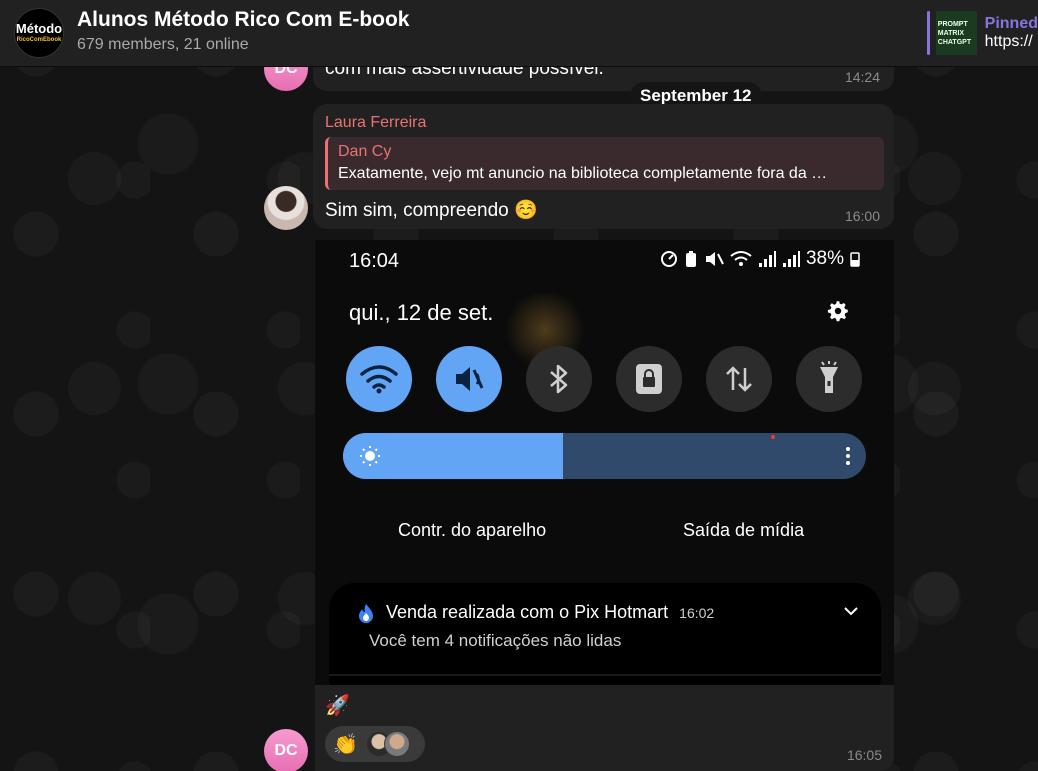  I want to click on data-saver-icon, so click(668, 259).